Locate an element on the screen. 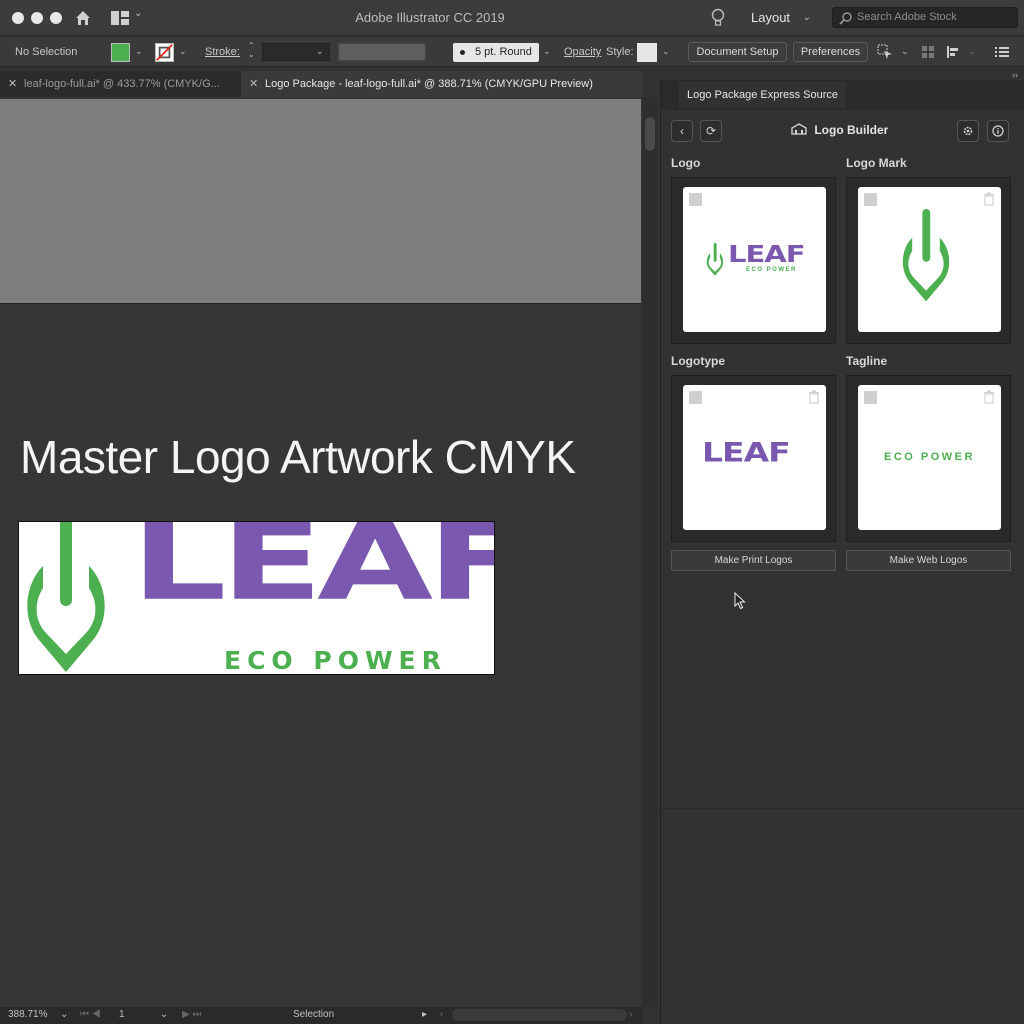  status-bar: 388.71% ⌄ ⏮ ◀ 1 ⌄ ▶ ⏭ Selection ▸ ‹ › is located at coordinates (321, 1015).